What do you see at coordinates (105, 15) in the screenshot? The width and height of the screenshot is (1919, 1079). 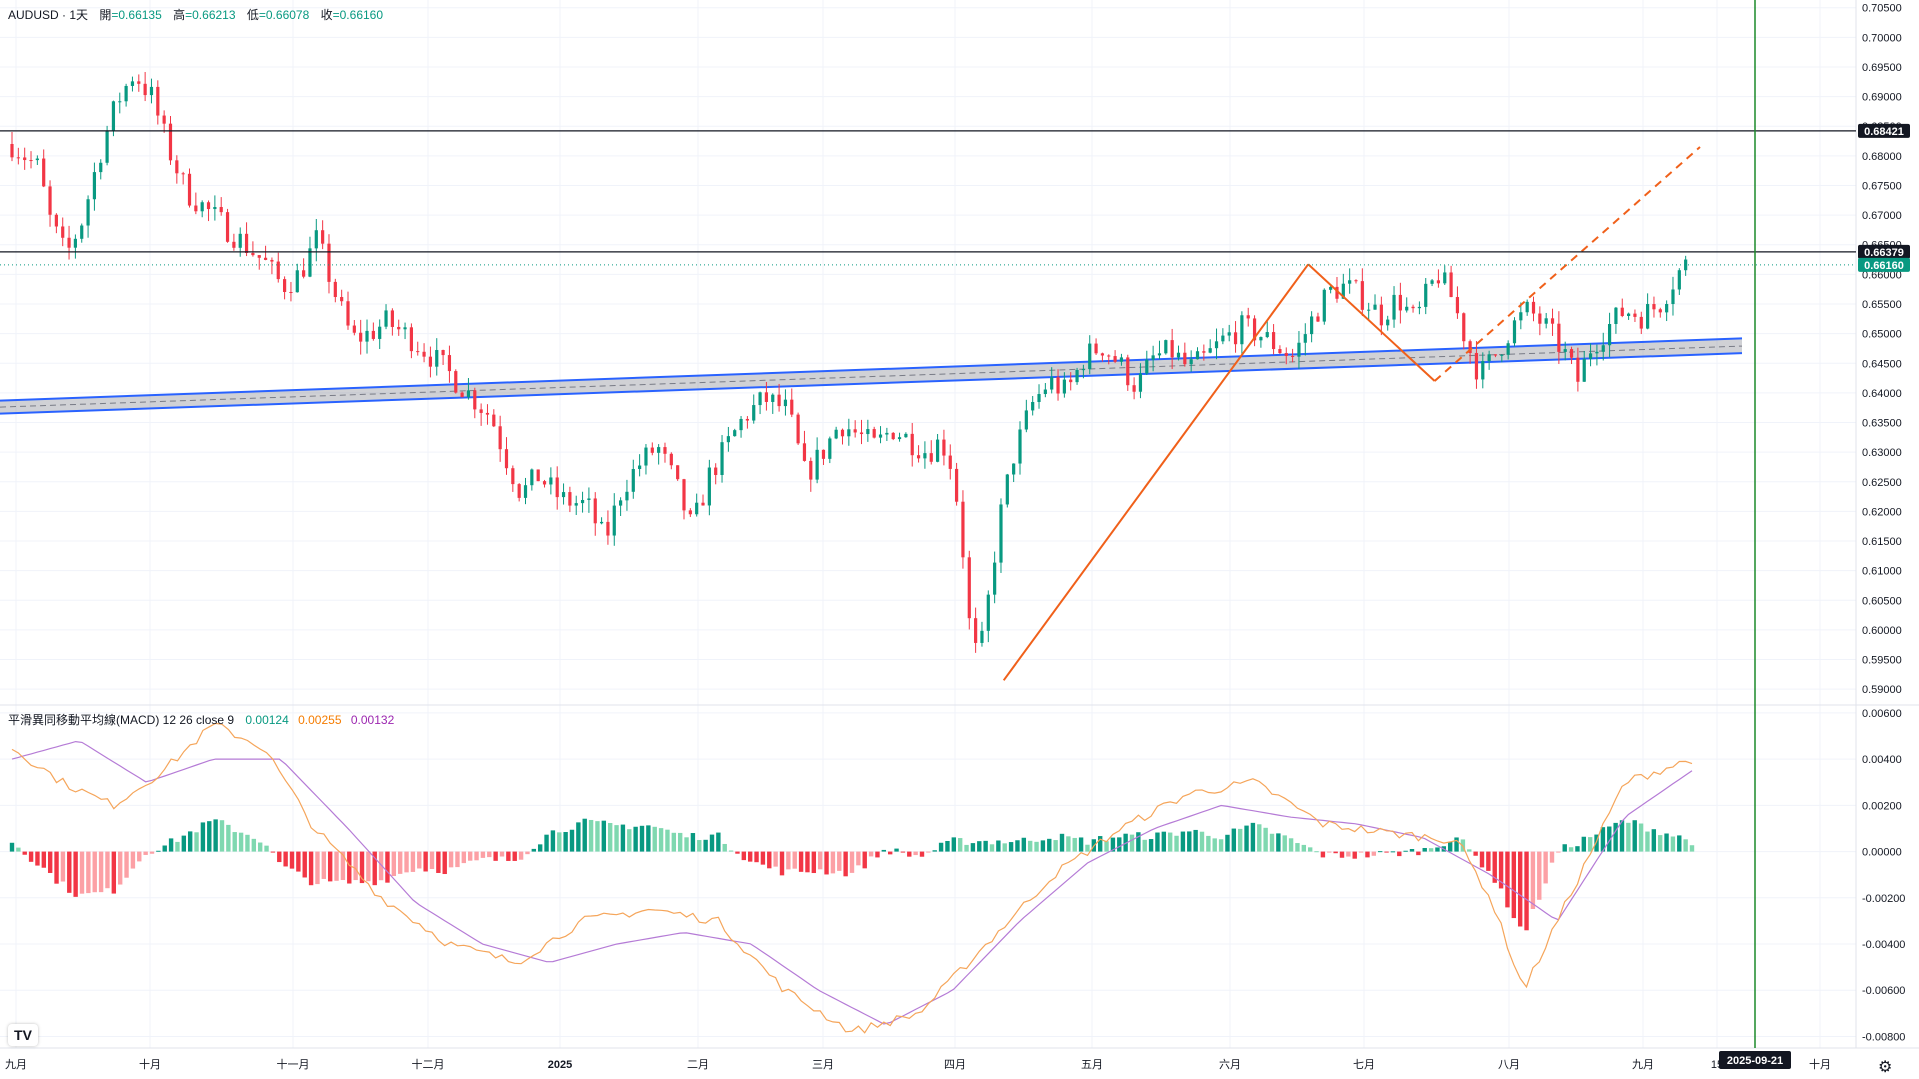 I see `open-label: 開` at bounding box center [105, 15].